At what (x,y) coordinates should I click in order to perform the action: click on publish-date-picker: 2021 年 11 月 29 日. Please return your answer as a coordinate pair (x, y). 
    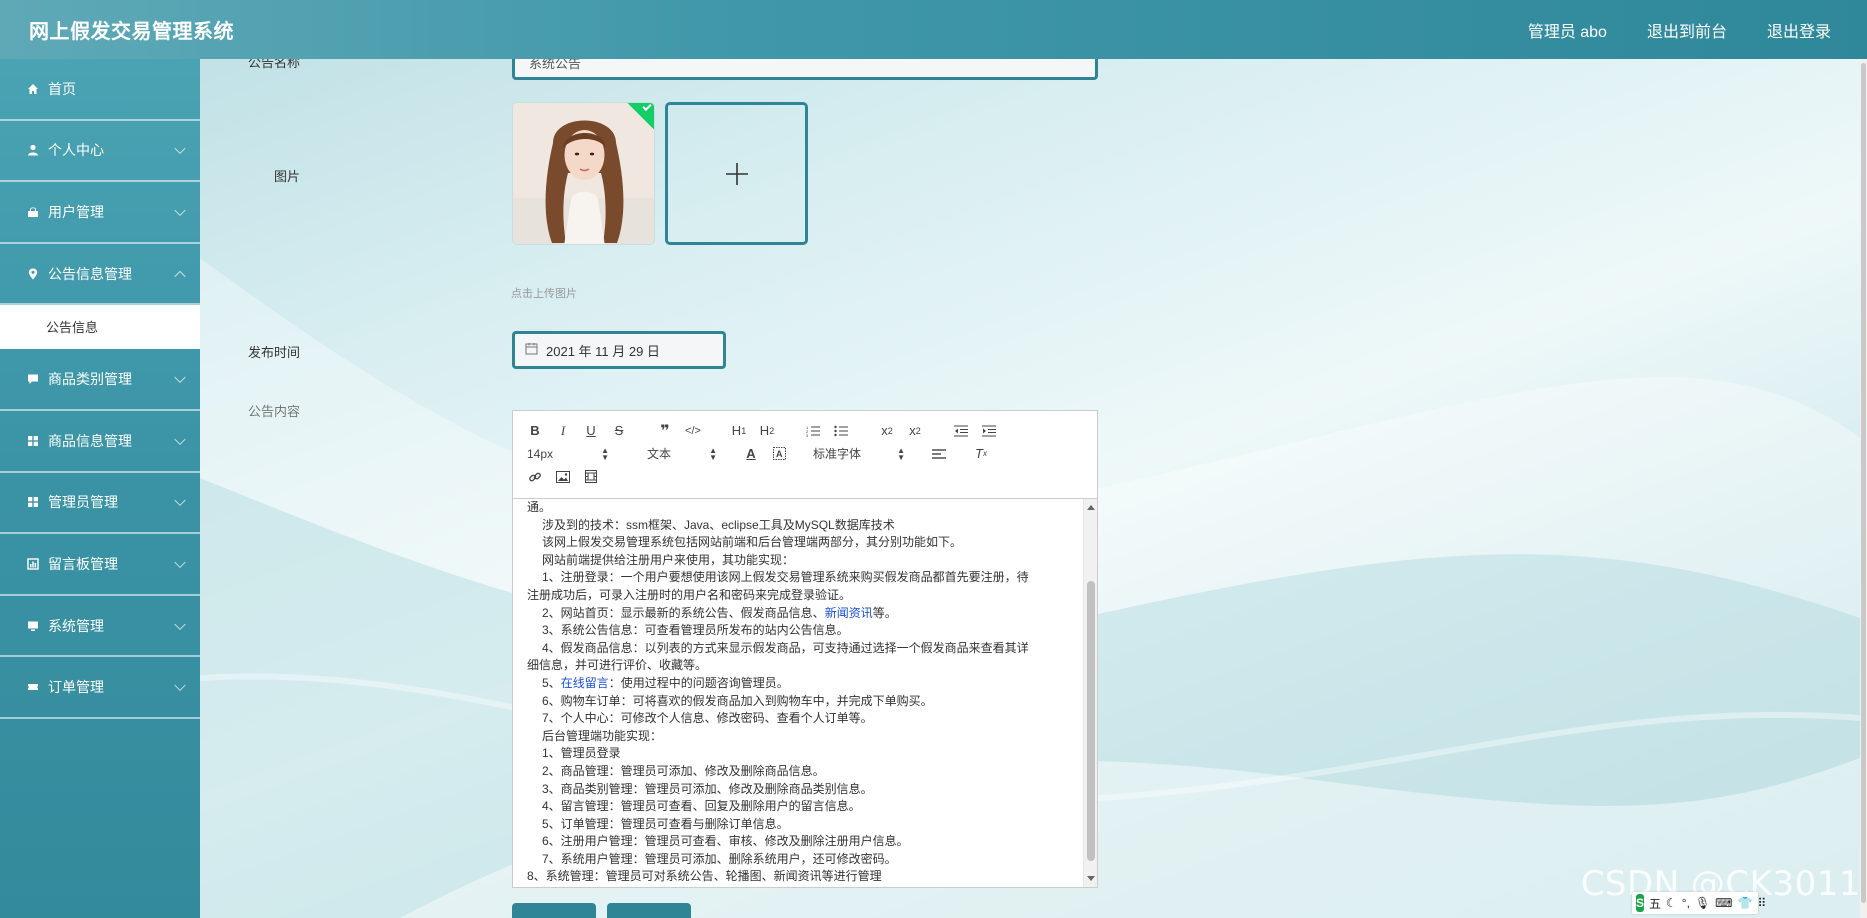
    Looking at the image, I should click on (619, 350).